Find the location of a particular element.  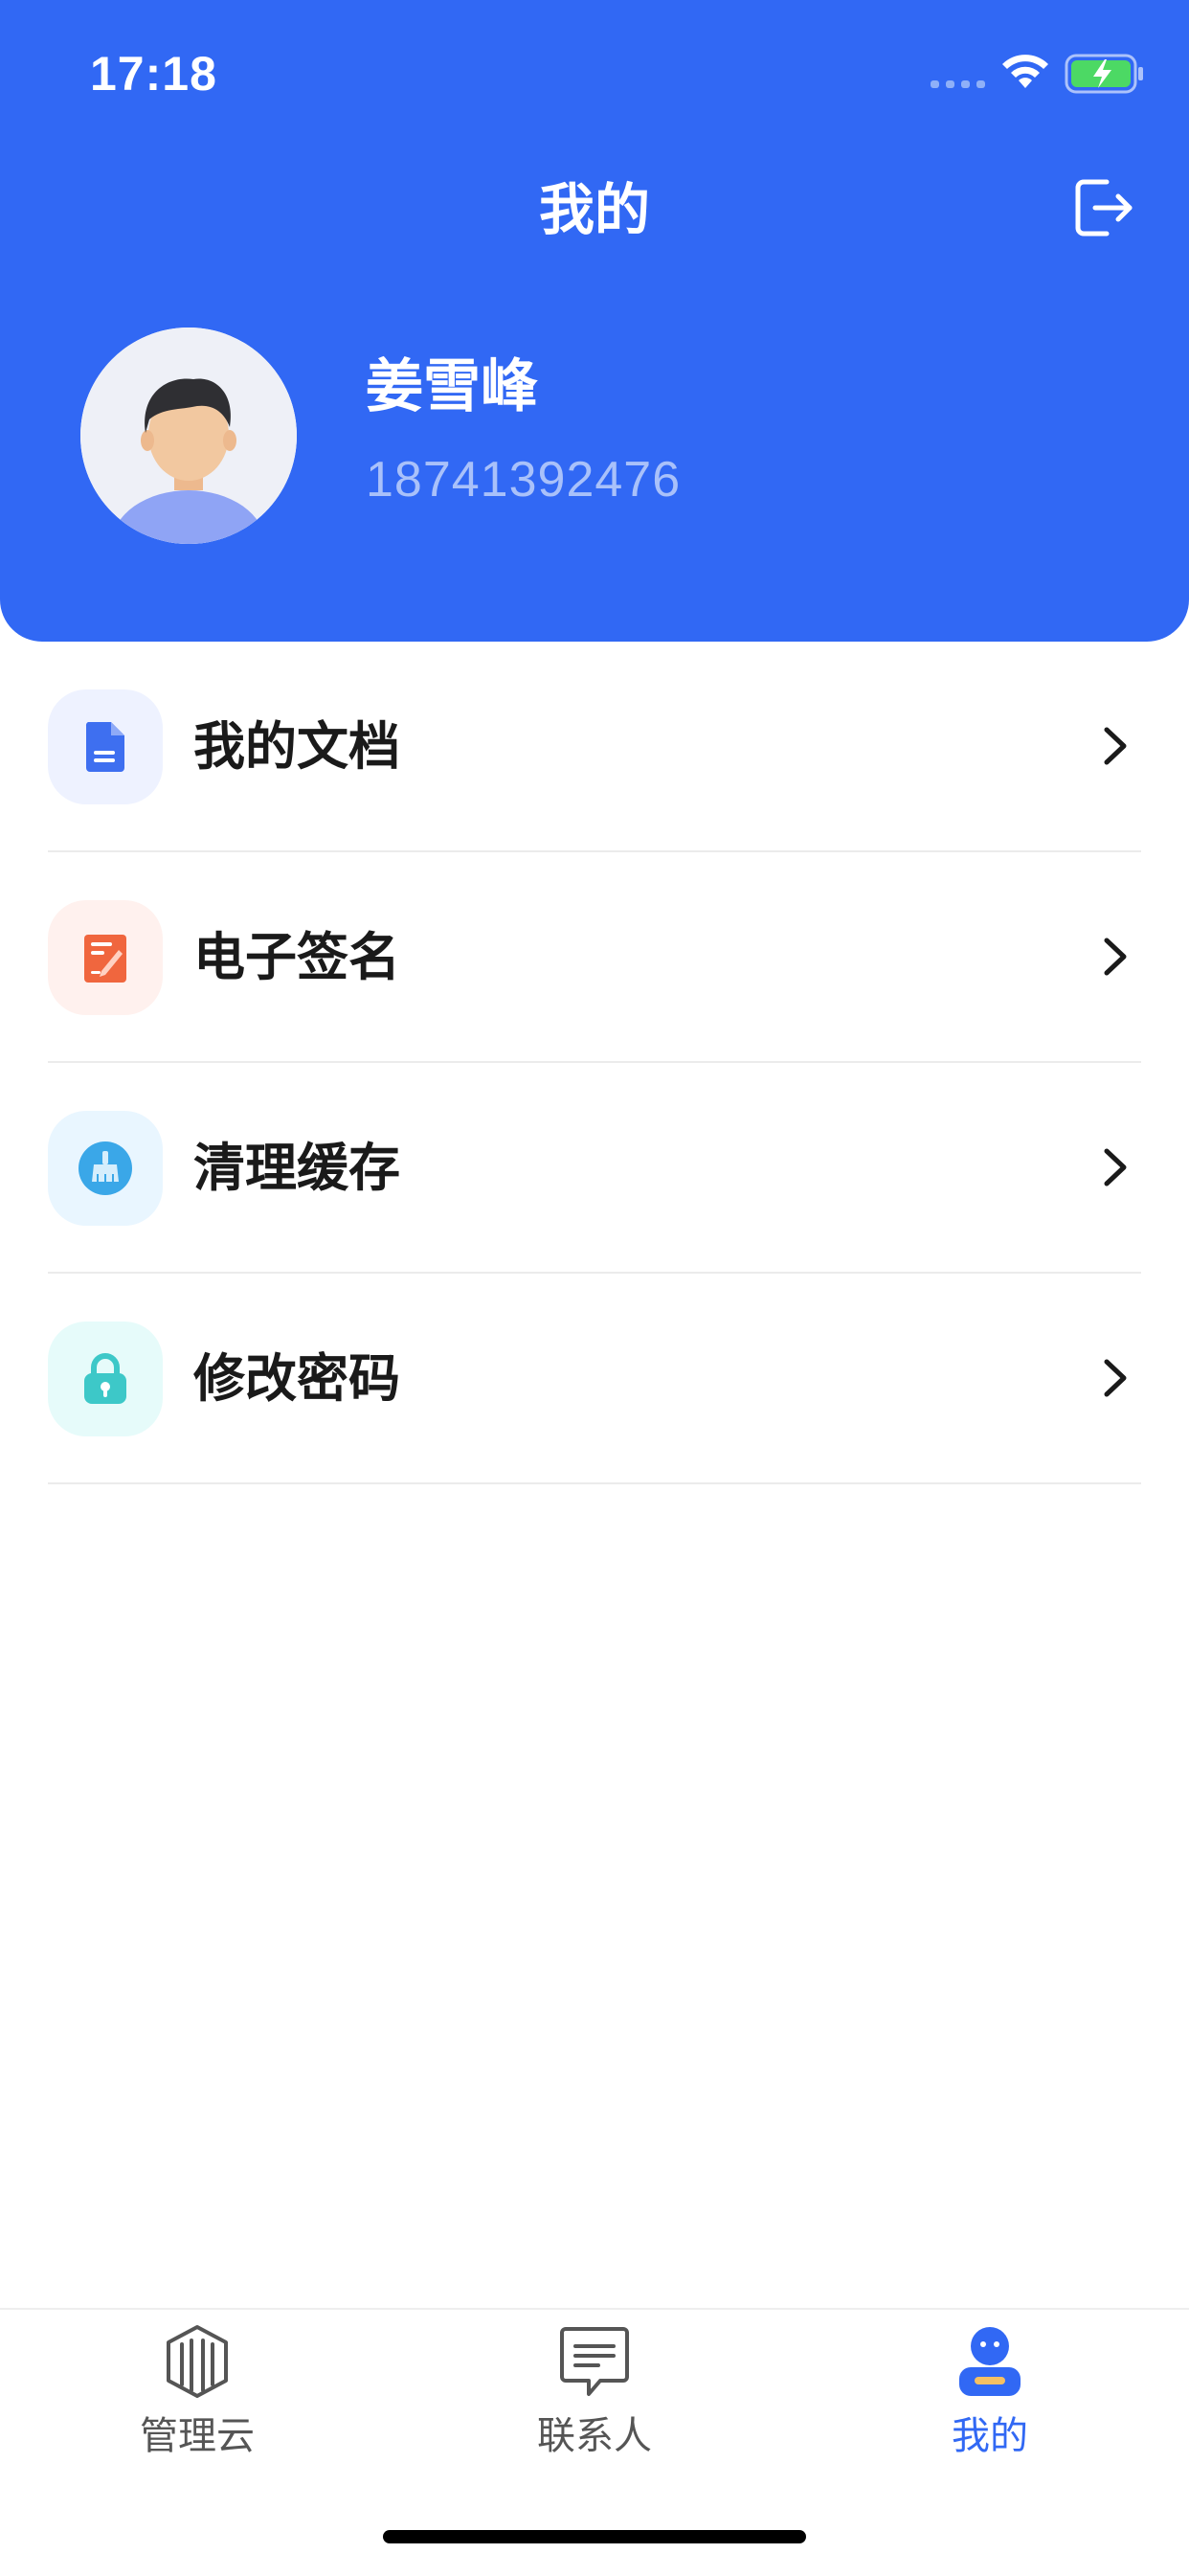

tab-management-cloud: 管理云 is located at coordinates (197, 2399).